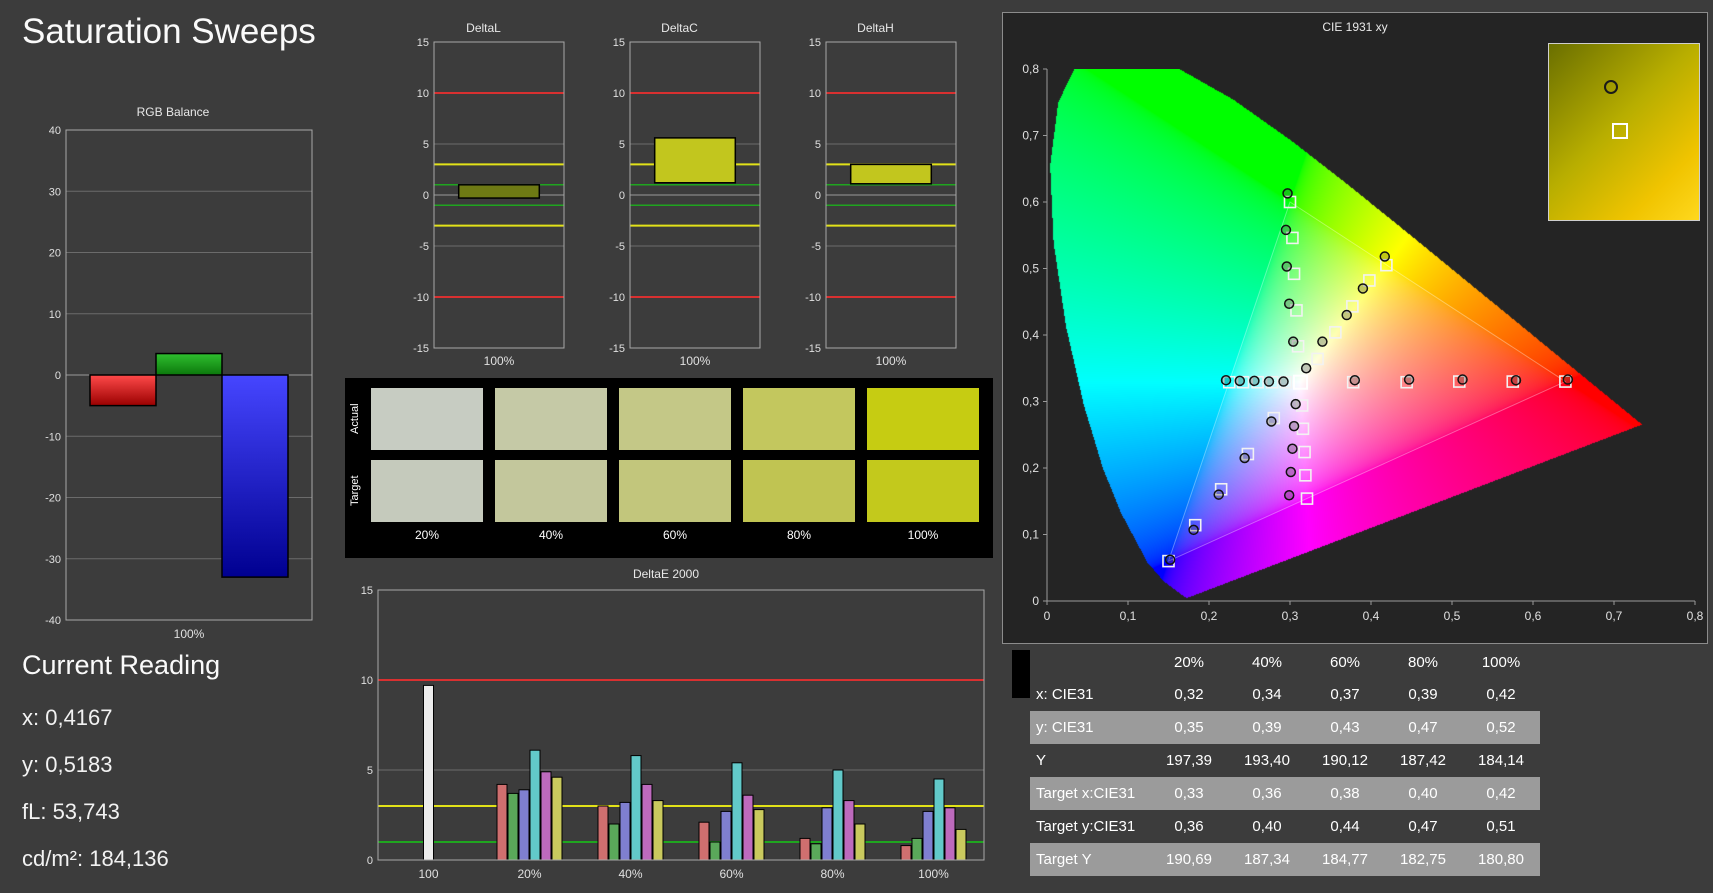 The width and height of the screenshot is (1713, 893). Describe the element at coordinates (1501, 694) in the screenshot. I see `table-cell: 0,42` at that location.